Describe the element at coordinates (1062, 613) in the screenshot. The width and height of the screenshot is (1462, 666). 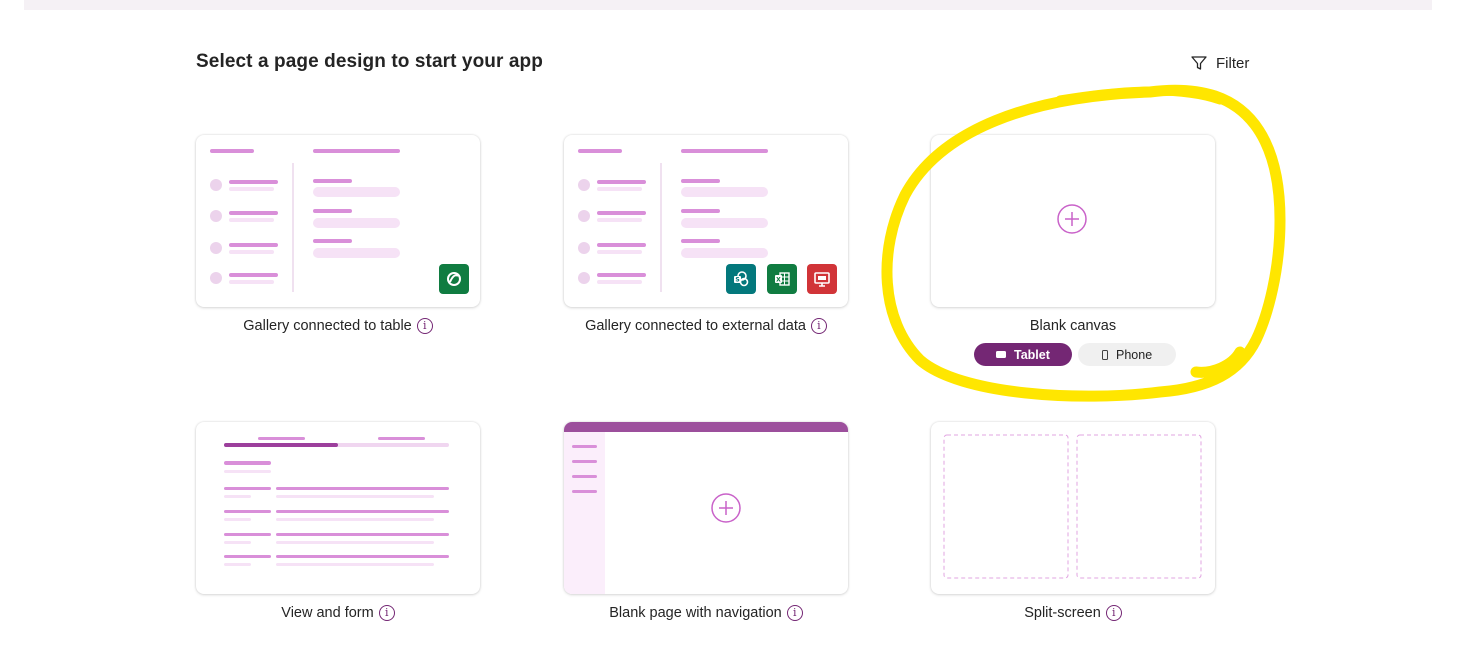
I see `card-label: Split-screen` at that location.